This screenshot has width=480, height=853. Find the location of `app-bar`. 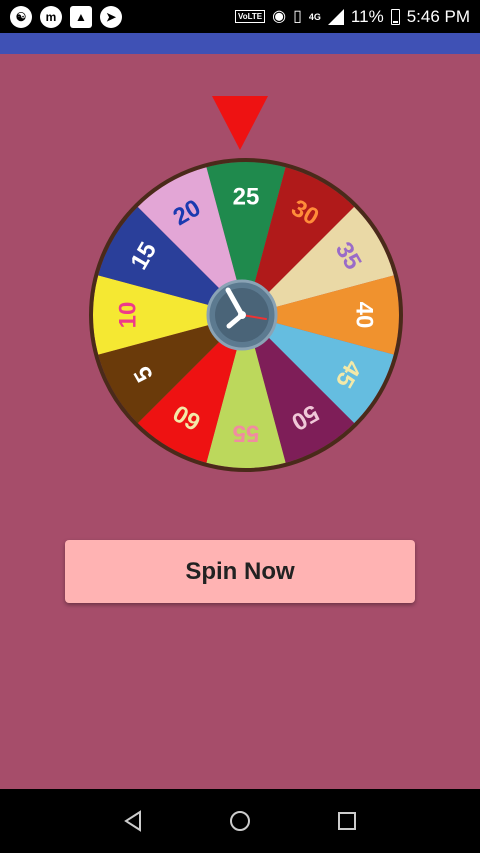

app-bar is located at coordinates (240, 43).